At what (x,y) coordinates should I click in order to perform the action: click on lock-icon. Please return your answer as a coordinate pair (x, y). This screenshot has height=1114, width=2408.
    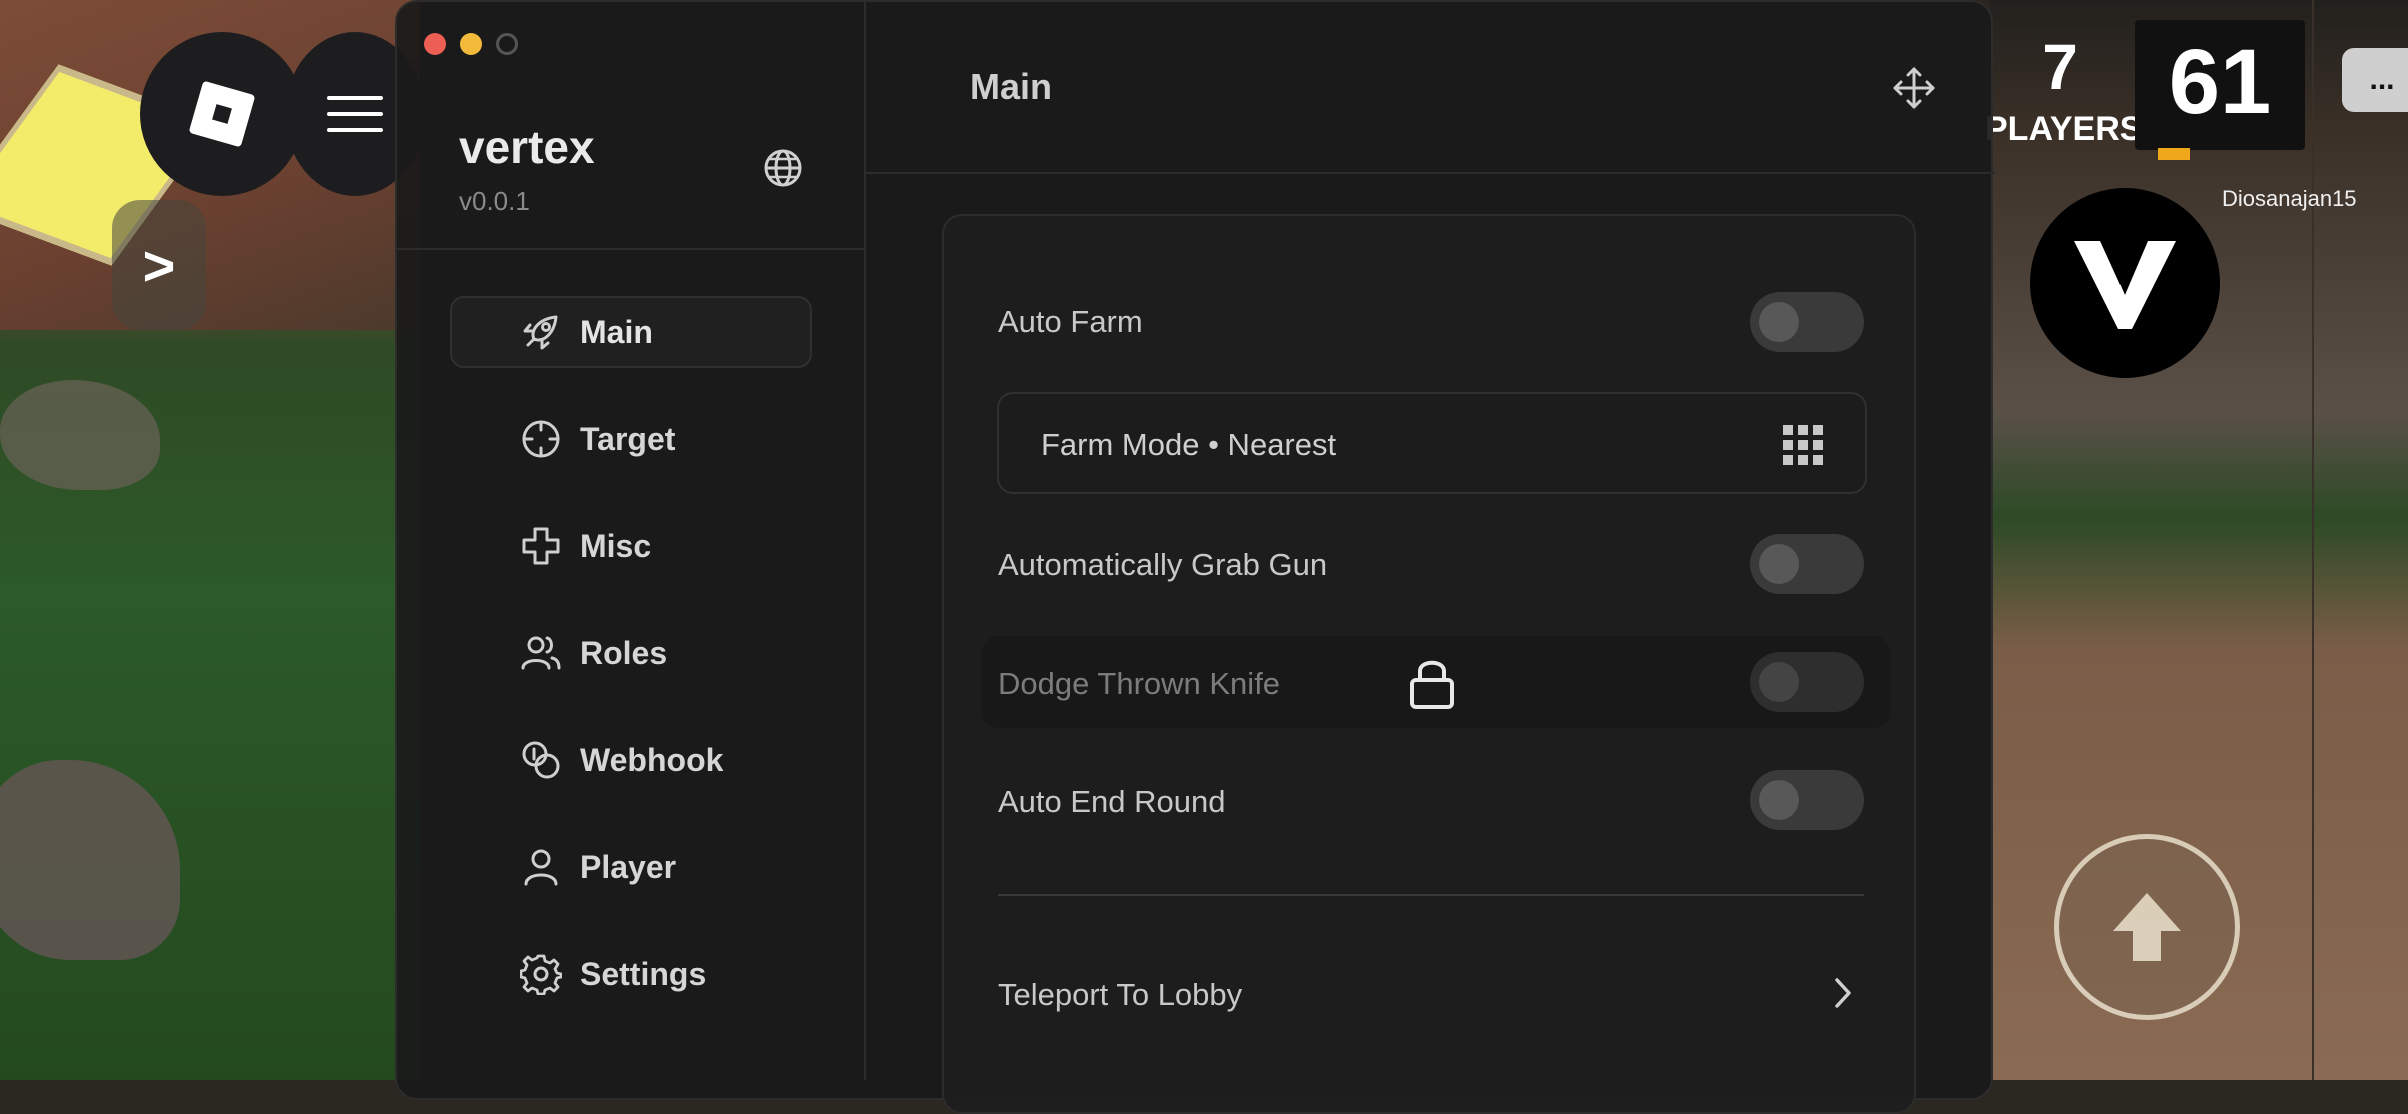
    Looking at the image, I should click on (1432, 684).